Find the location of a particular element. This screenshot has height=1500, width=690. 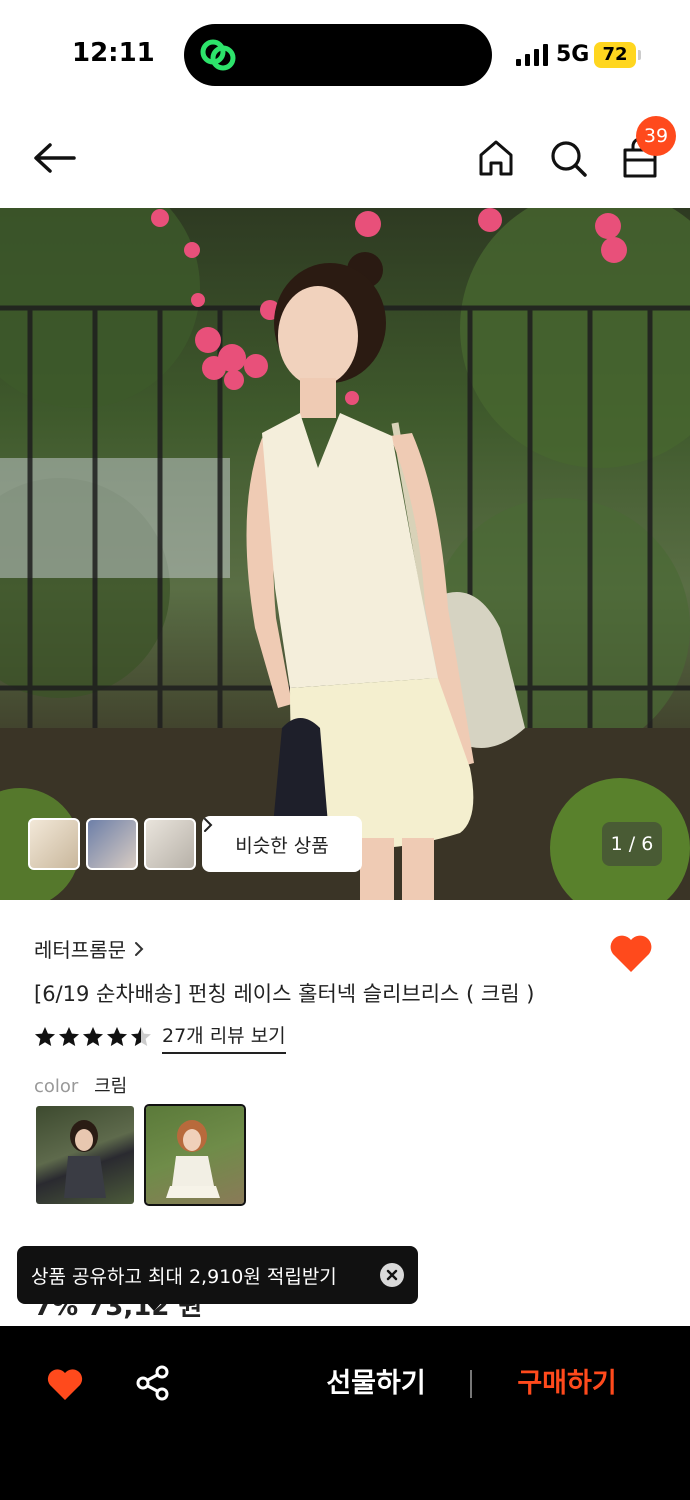

rating-row: 27개 리뷰 보기 is located at coordinates (160, 1037).